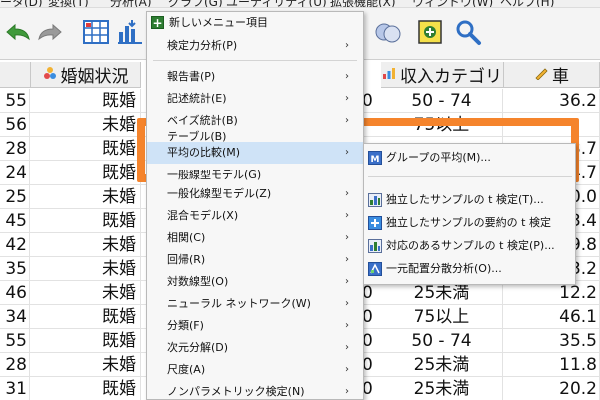 The height and width of the screenshot is (400, 600). Describe the element at coordinates (255, 60) in the screenshot. I see `menu-separator` at that location.